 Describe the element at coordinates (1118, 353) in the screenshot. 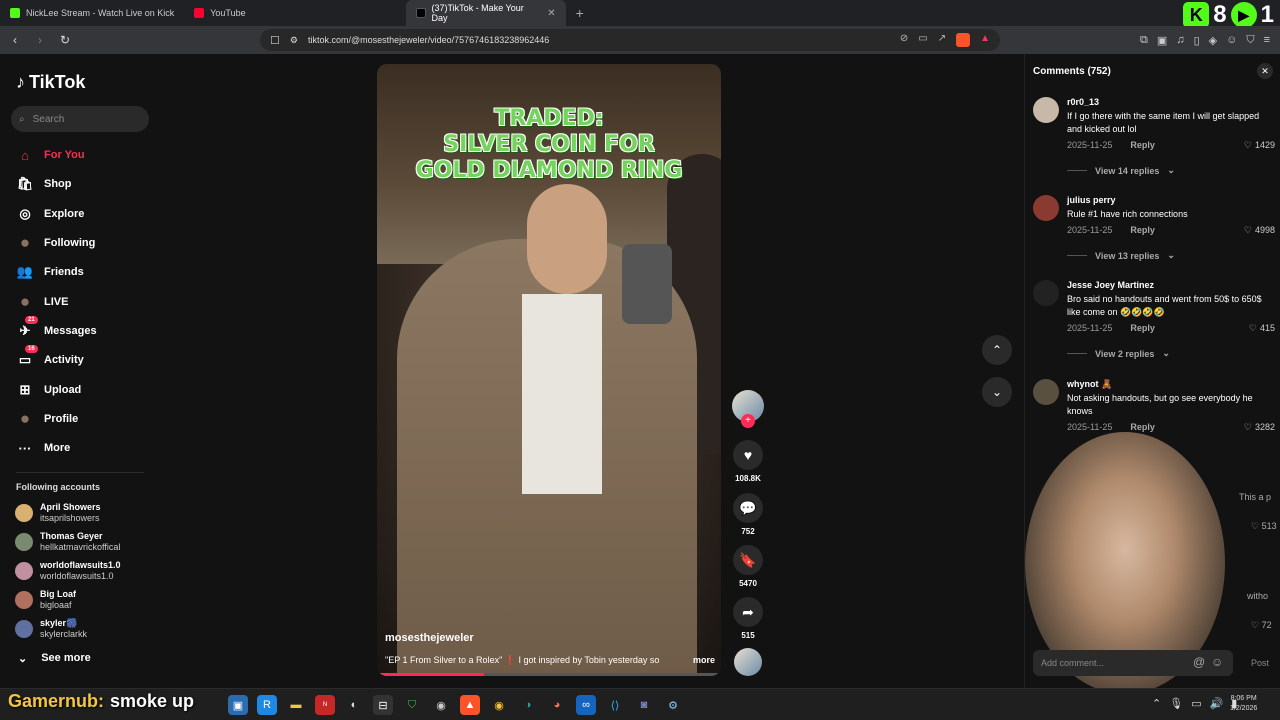

I see `view-replies-button: View 2 replies ⌄` at that location.